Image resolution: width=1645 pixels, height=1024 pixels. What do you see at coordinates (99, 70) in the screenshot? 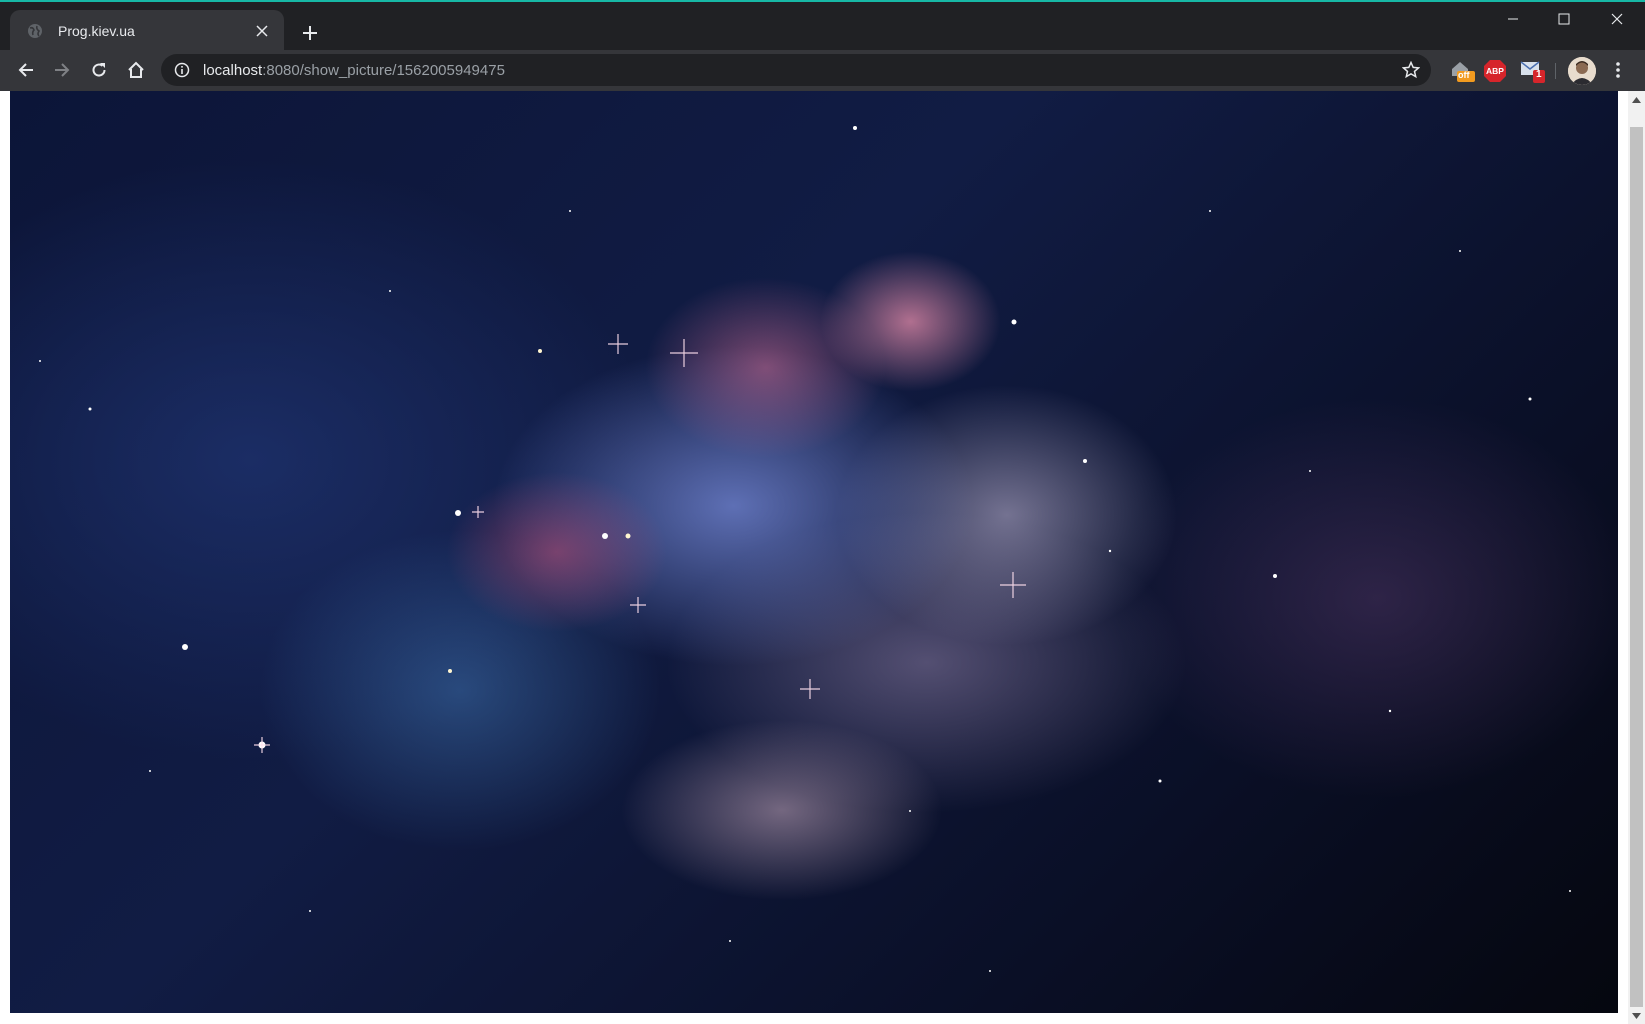
I see `reload-button` at bounding box center [99, 70].